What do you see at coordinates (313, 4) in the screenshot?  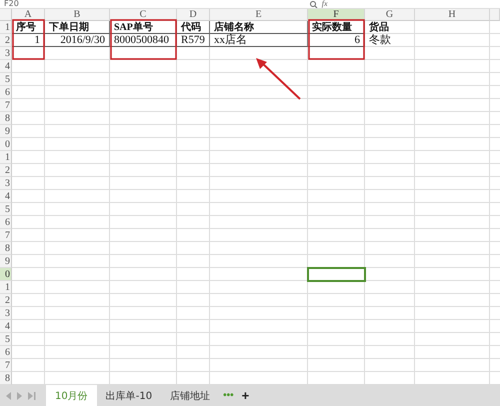 I see `search-icon` at bounding box center [313, 4].